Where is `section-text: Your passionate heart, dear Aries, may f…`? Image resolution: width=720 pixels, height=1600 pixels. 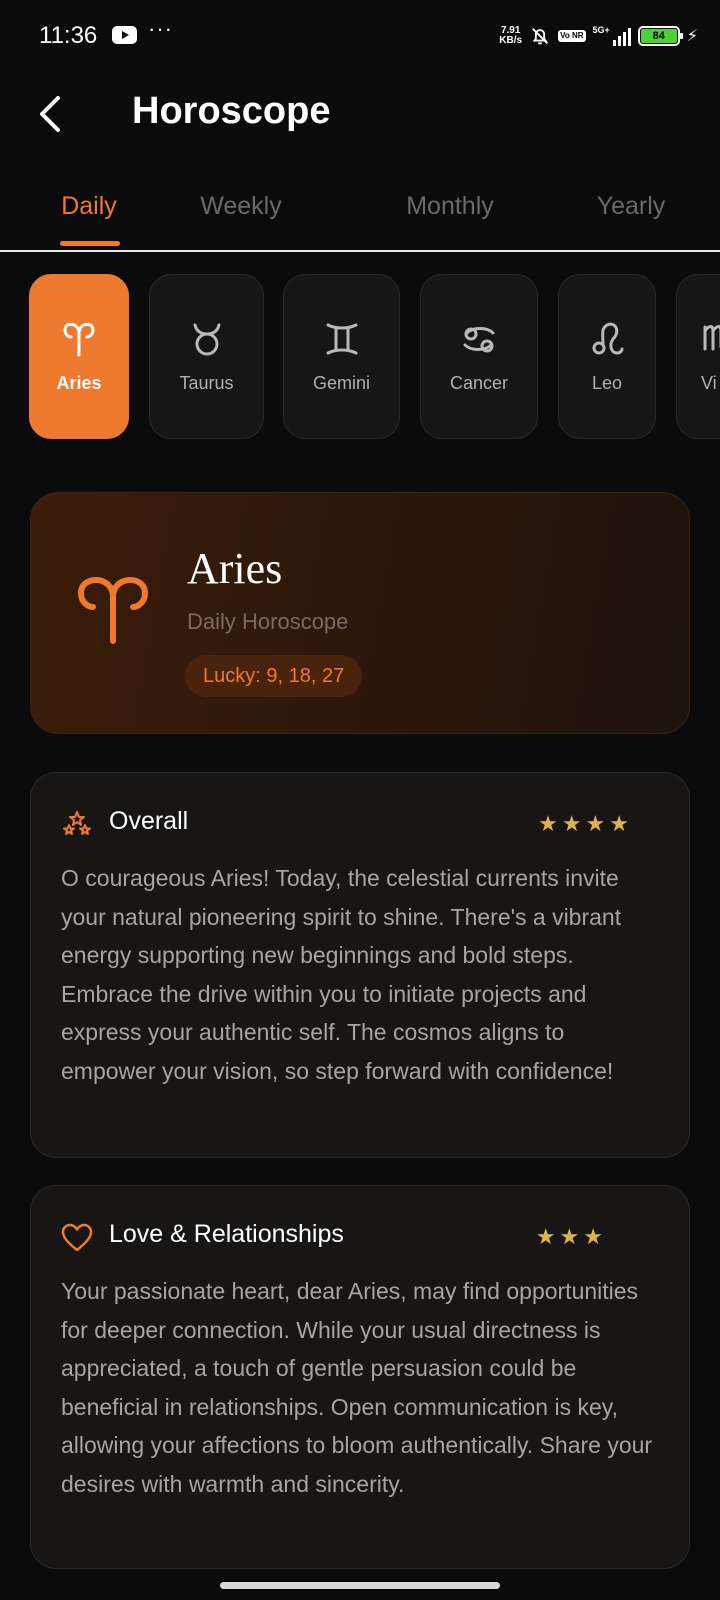
section-text: Your passionate heart, dear Aries, may f… is located at coordinates (357, 1387).